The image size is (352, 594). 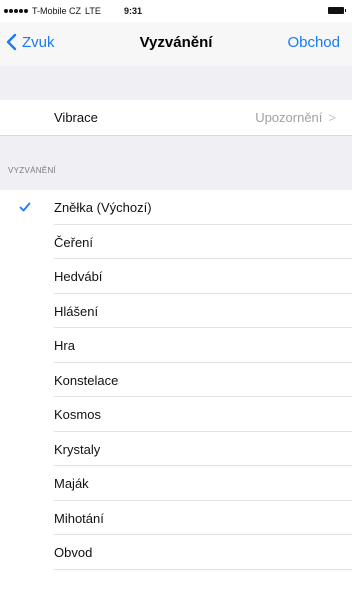 What do you see at coordinates (74, 242) in the screenshot?
I see `ringtone-label: Čeření` at bounding box center [74, 242].